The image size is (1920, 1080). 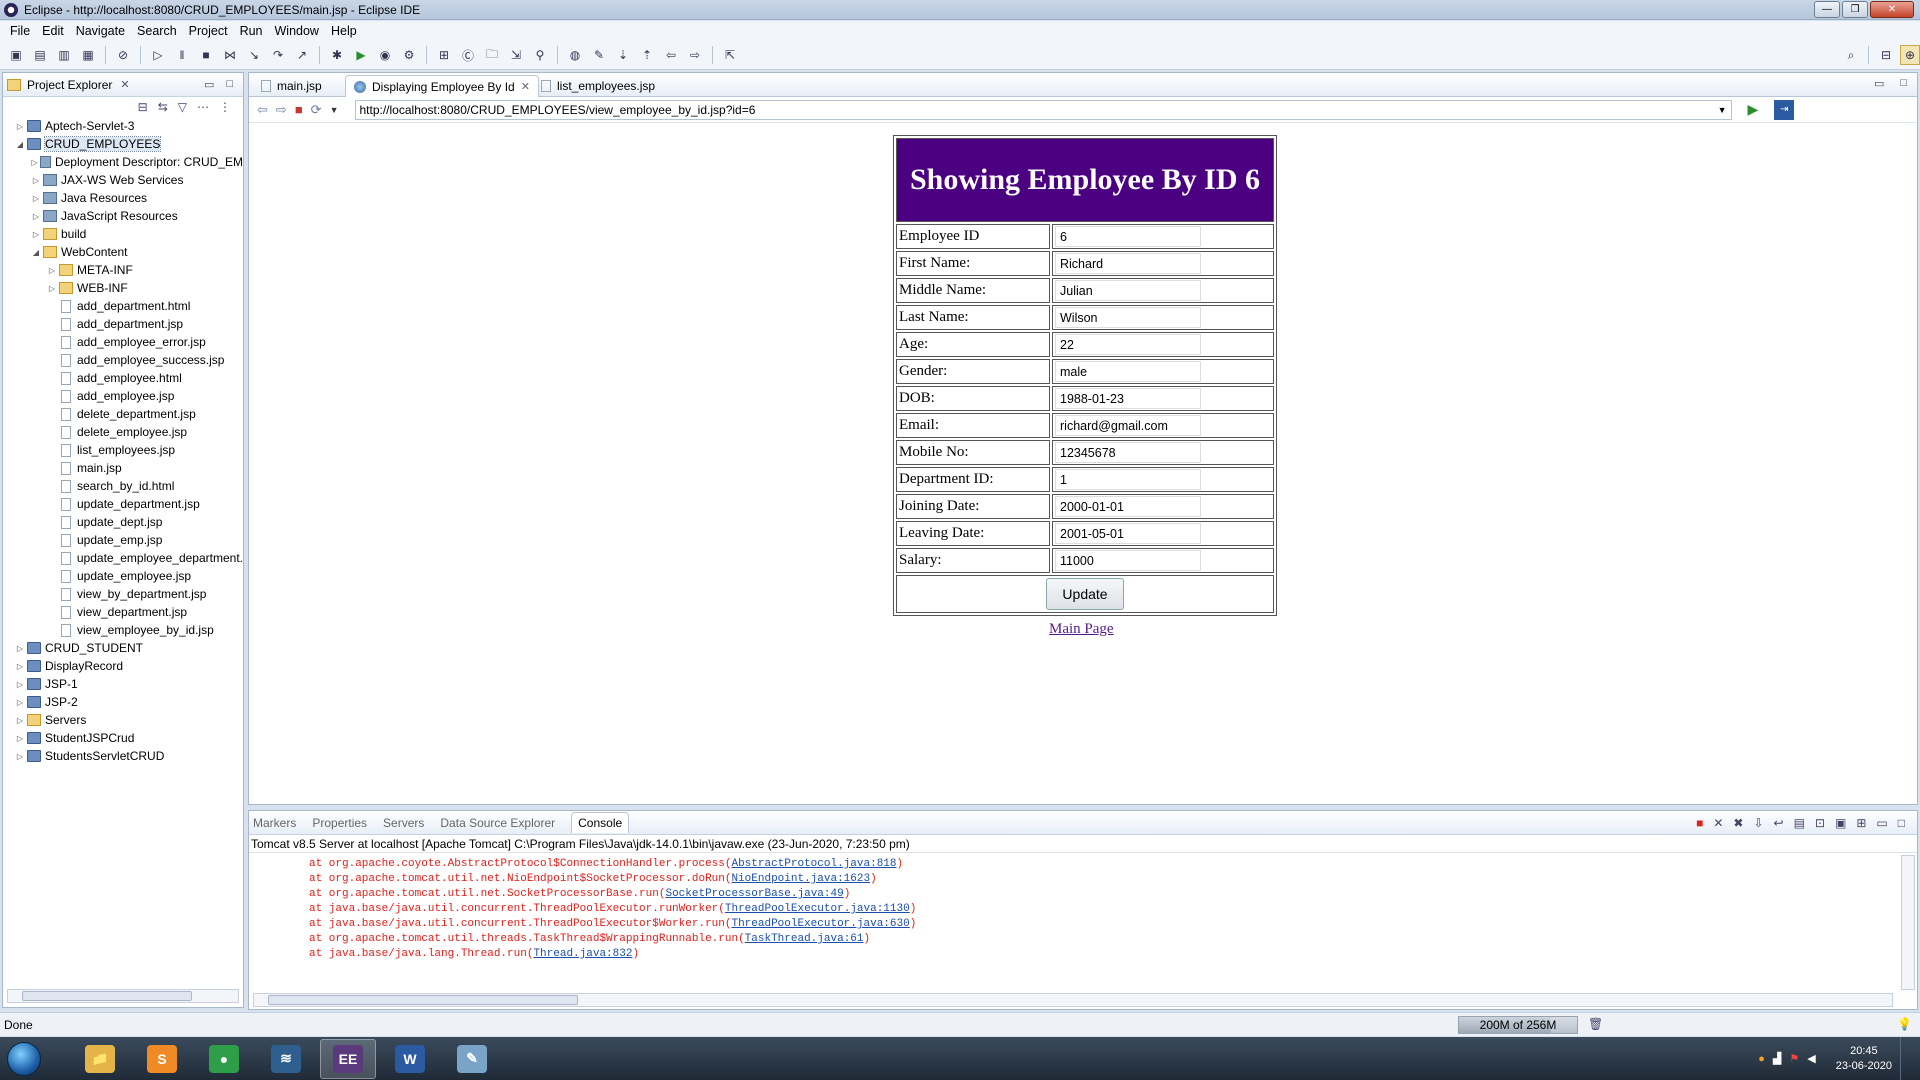 I want to click on tree-item: add_employee.jsp, so click(x=123, y=396).